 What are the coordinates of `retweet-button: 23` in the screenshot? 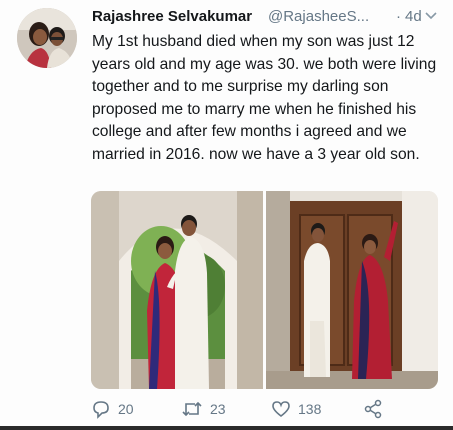 It's located at (203, 409).